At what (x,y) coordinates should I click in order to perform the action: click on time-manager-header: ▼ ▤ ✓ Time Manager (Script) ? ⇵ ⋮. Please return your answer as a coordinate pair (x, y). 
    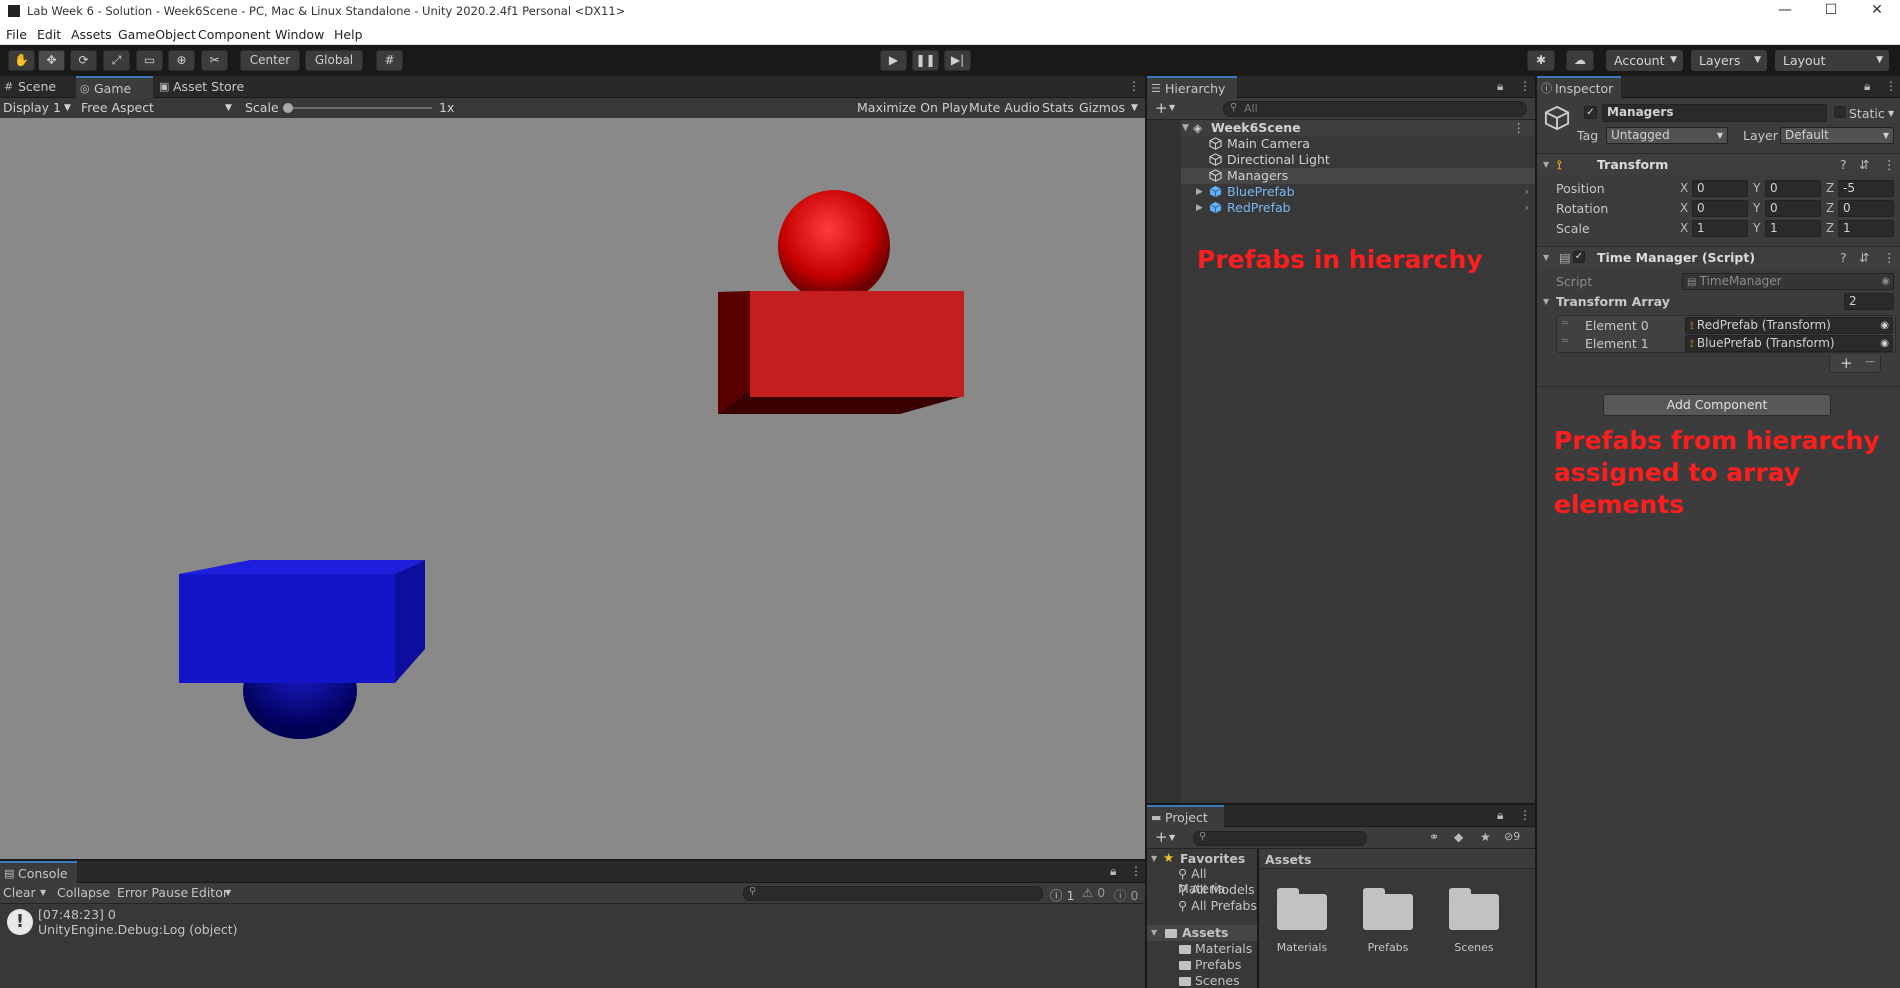
    Looking at the image, I should click on (1718, 257).